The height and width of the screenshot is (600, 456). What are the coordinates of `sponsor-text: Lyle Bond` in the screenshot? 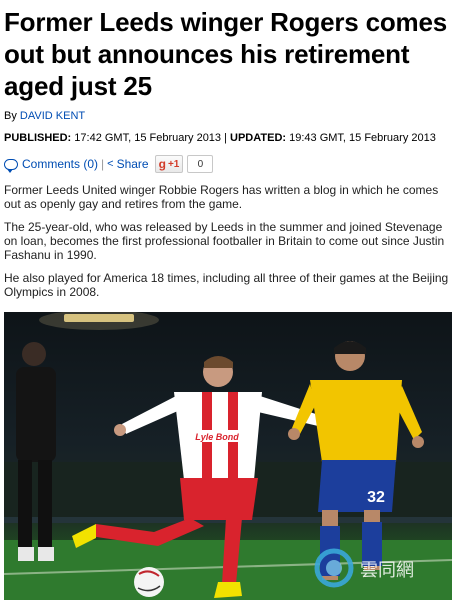 It's located at (217, 437).